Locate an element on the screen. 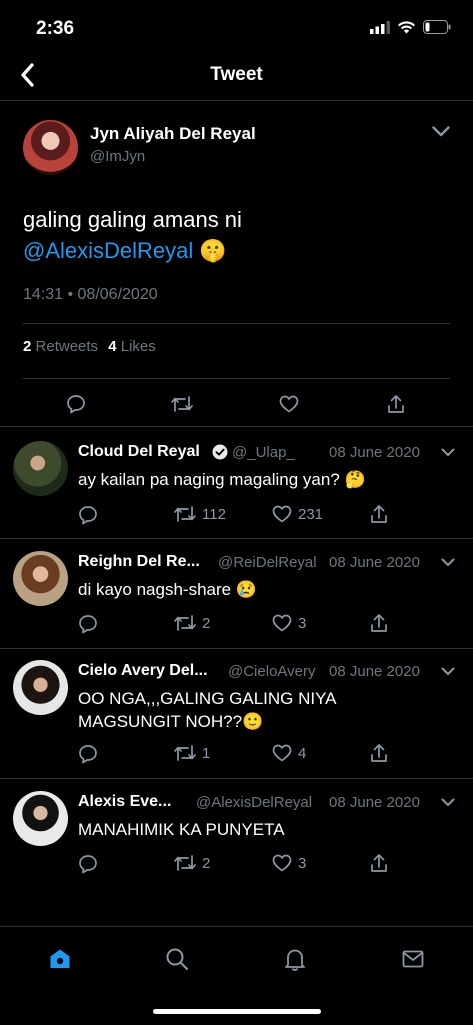 The height and width of the screenshot is (1025, 473). reply-actions: 112 231 is located at coordinates (238, 515).